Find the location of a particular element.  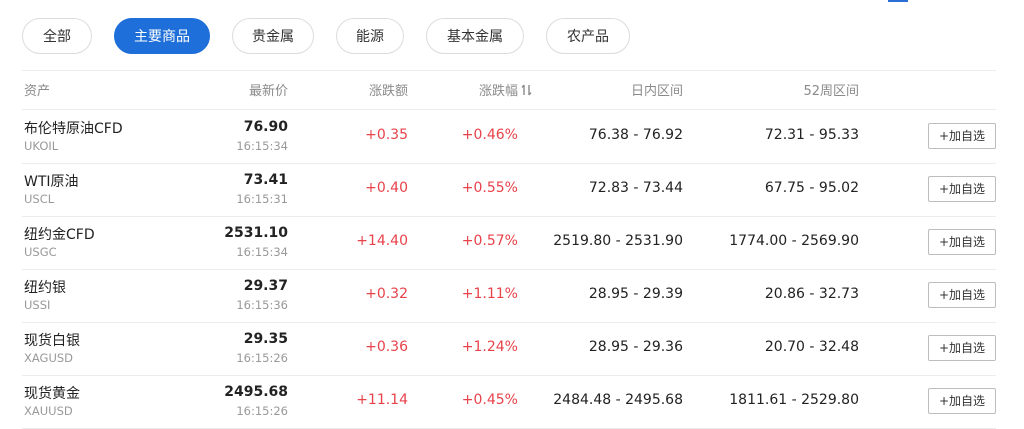

change-percent: +0.45% is located at coordinates (489, 400).